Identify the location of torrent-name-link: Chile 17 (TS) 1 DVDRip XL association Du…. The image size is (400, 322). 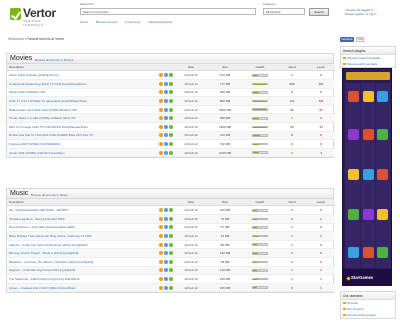
(91, 101).